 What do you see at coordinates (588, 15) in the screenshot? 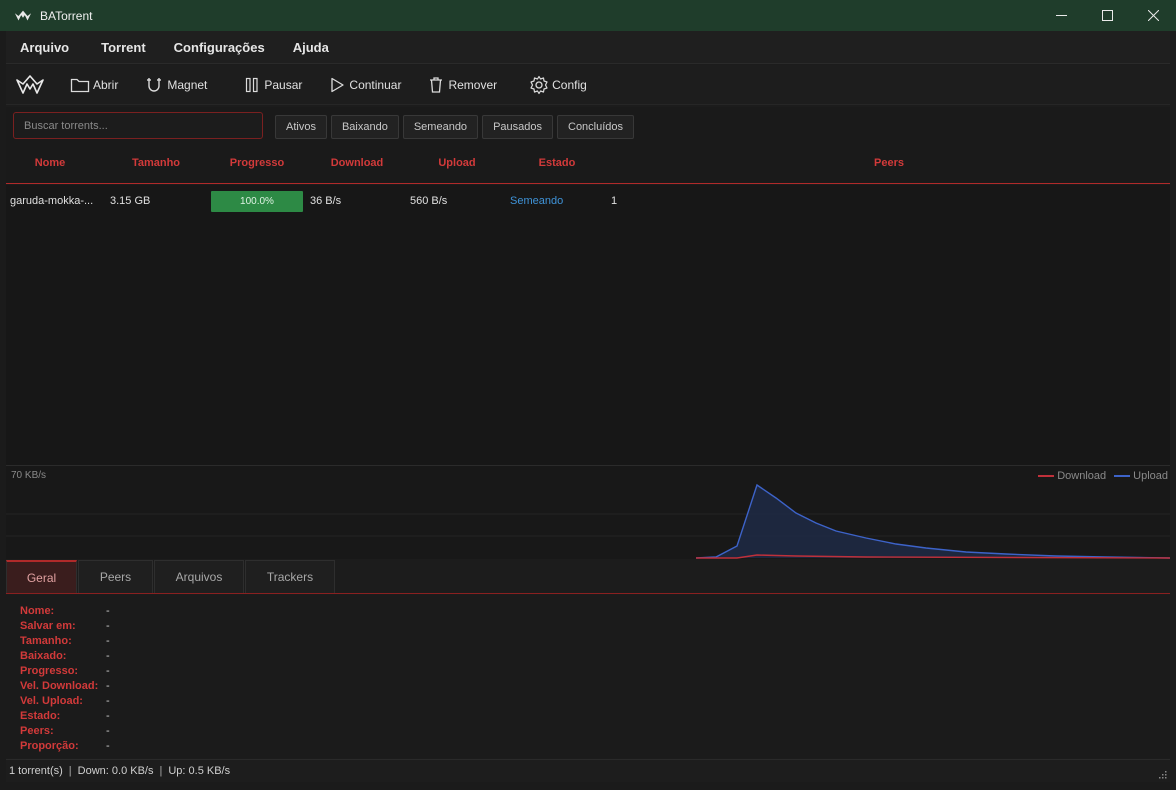
I see `title-bar: BATorrent` at bounding box center [588, 15].